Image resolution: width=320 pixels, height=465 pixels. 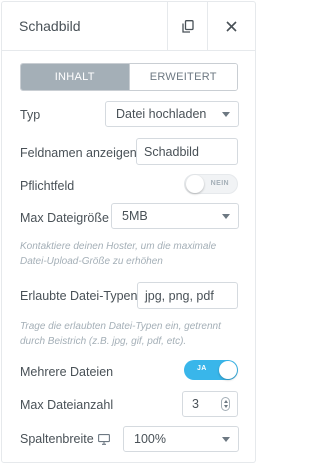 I want to click on duplicate-icon, so click(x=187, y=26).